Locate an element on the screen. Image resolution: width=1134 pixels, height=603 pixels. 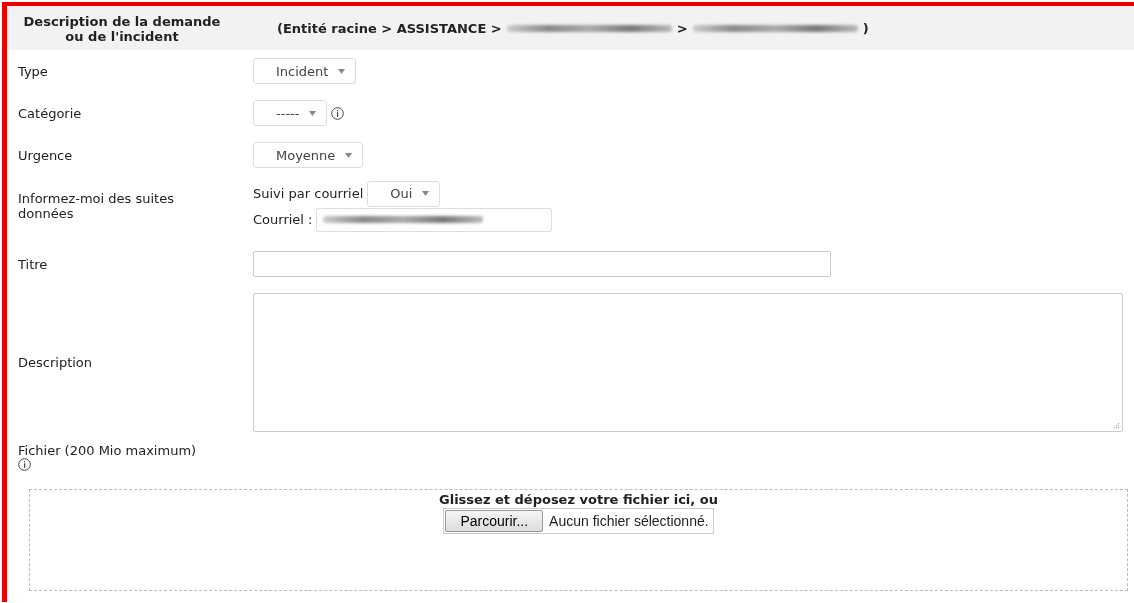
field-label: Type is located at coordinates (33, 71).